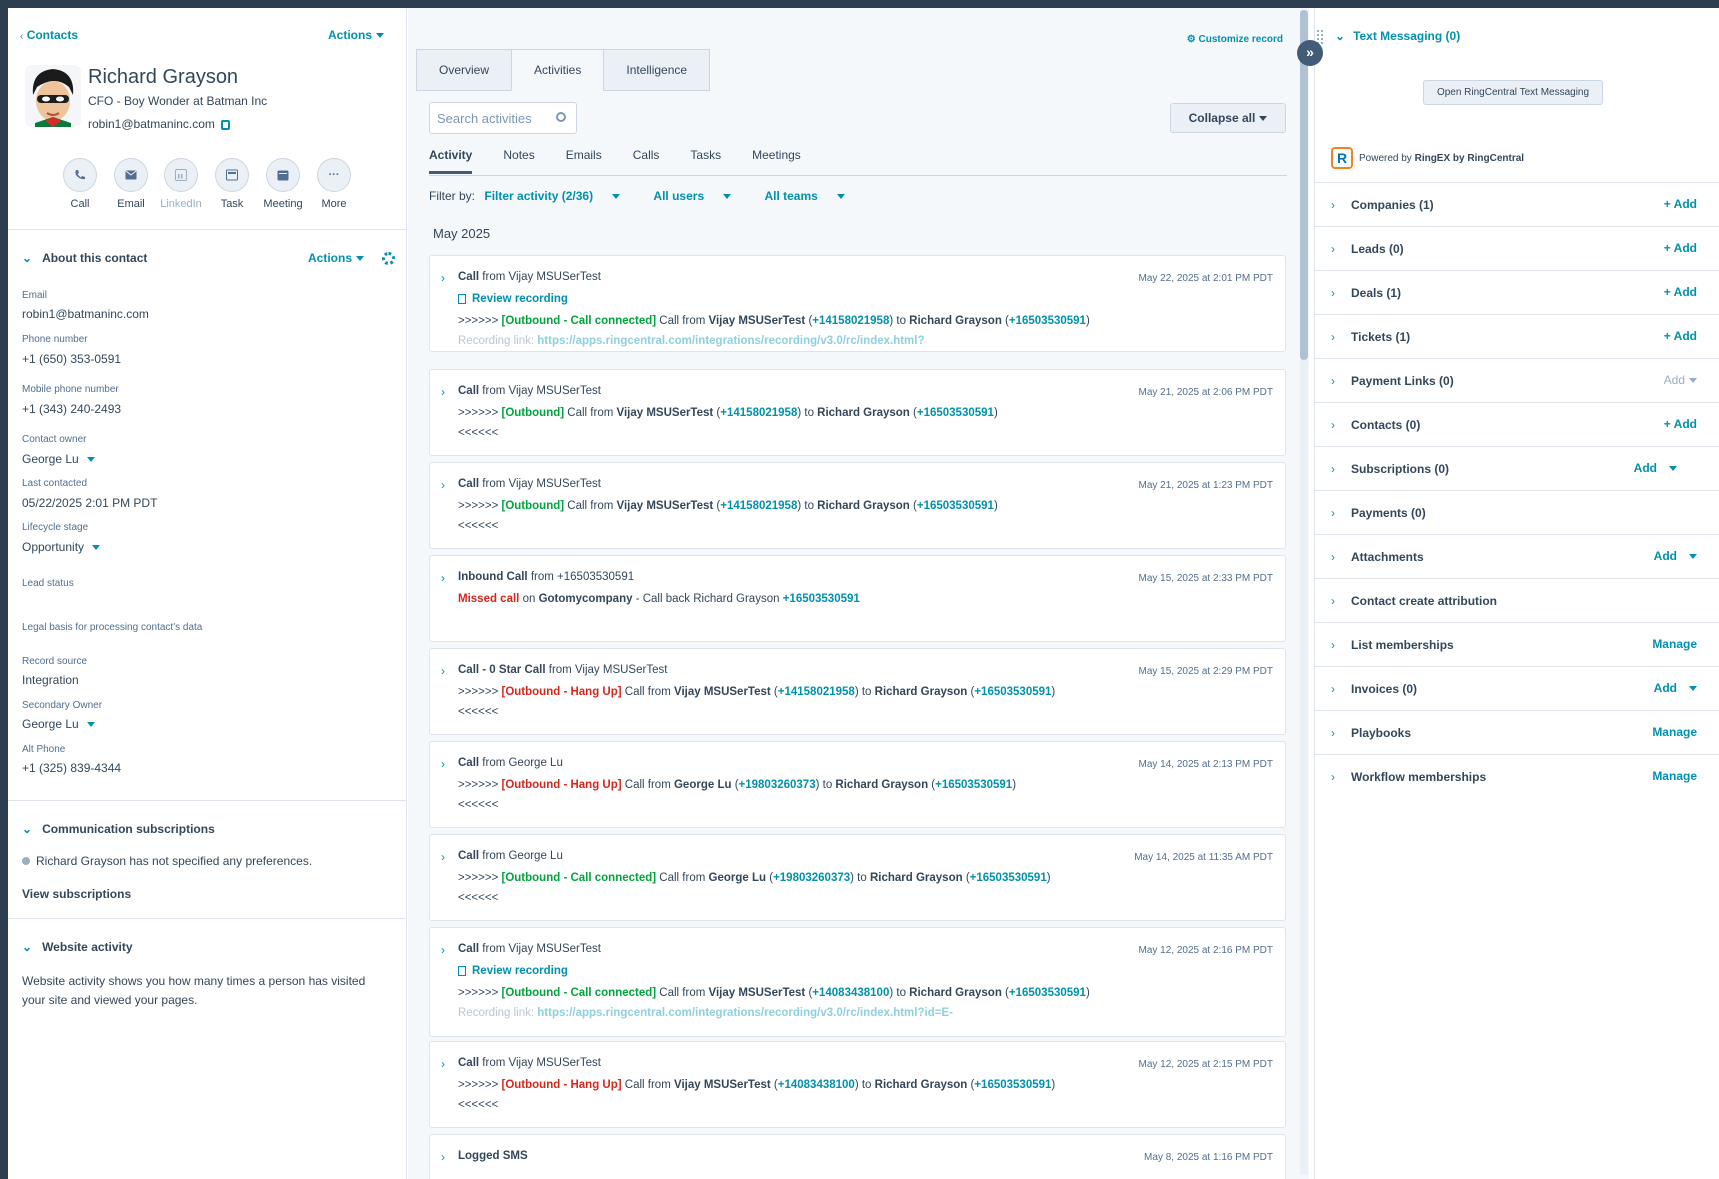  What do you see at coordinates (181, 184) in the screenshot?
I see `quick-action-linkedin: LinkedIn` at bounding box center [181, 184].